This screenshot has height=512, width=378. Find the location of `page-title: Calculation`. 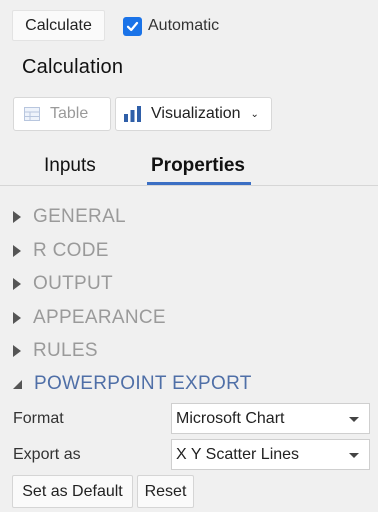

page-title: Calculation is located at coordinates (73, 67).